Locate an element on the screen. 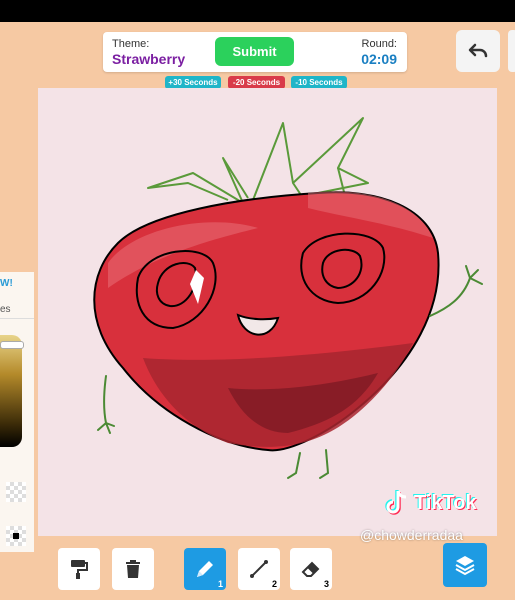 The width and height of the screenshot is (515, 600). left-tool-panel: W! es is located at coordinates (17, 412).